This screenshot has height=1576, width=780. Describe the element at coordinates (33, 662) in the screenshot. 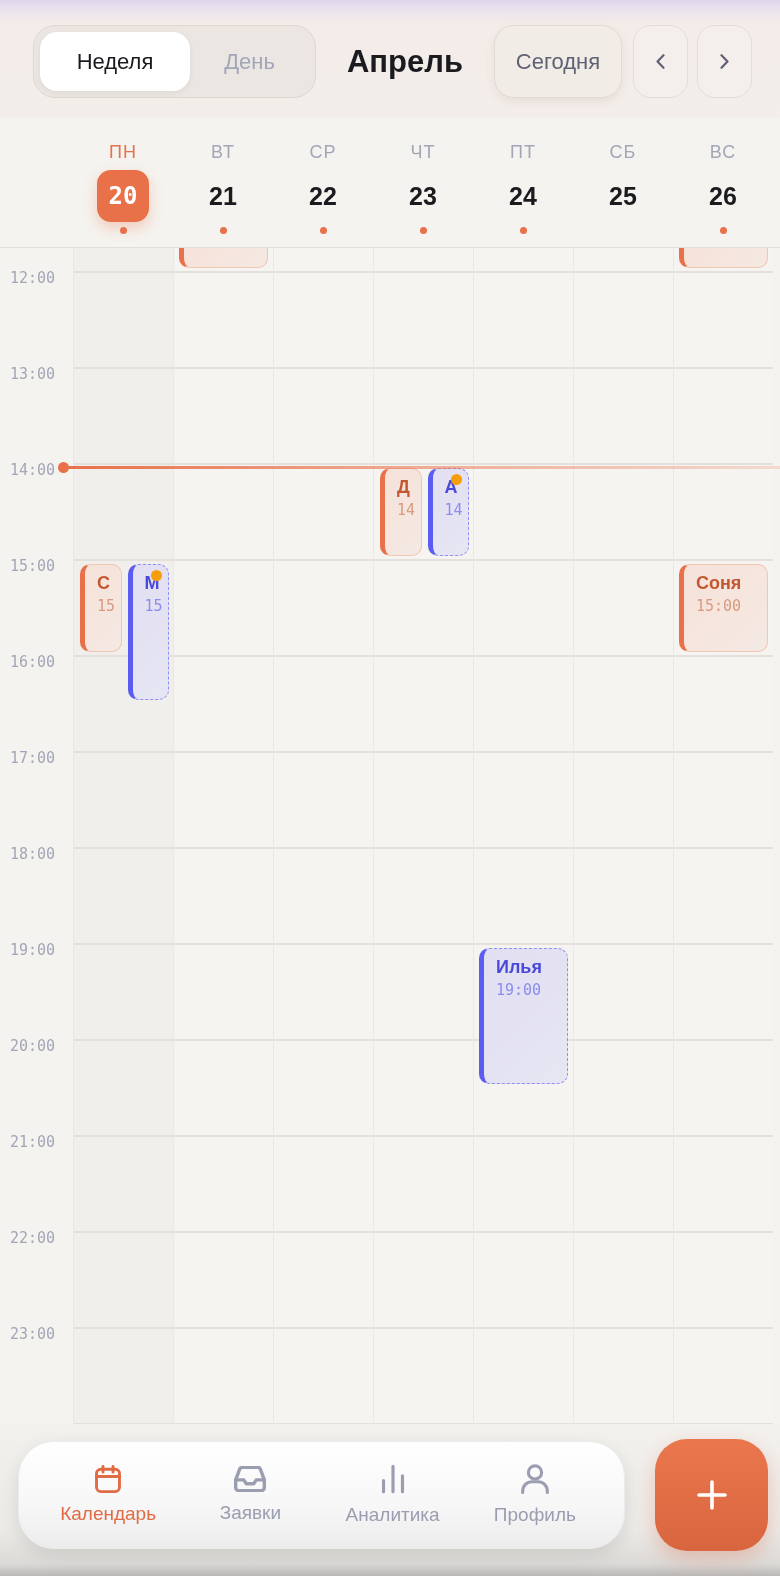

I see `time-label: 16:00` at that location.